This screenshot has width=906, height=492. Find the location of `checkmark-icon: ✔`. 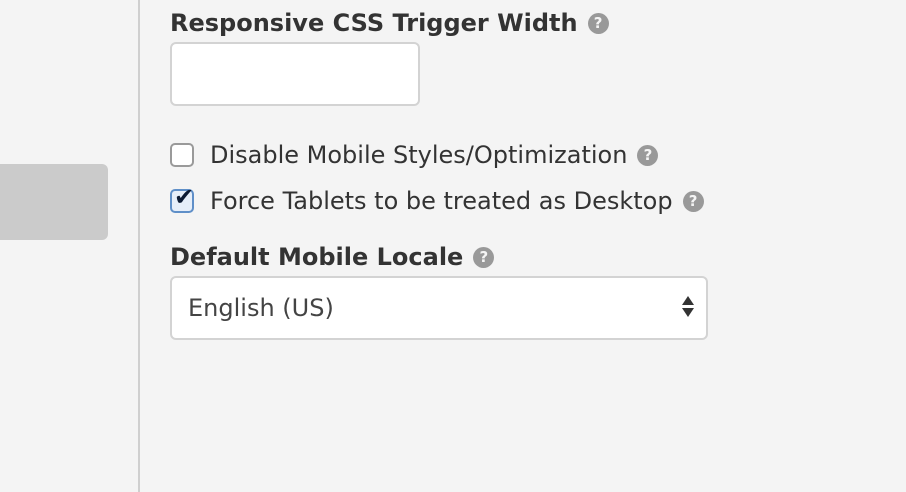

checkmark-icon: ✔ is located at coordinates (184, 197).